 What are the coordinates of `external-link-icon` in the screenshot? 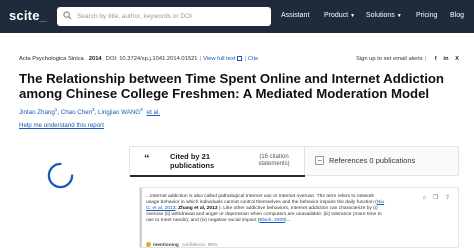 It's located at (240, 58).